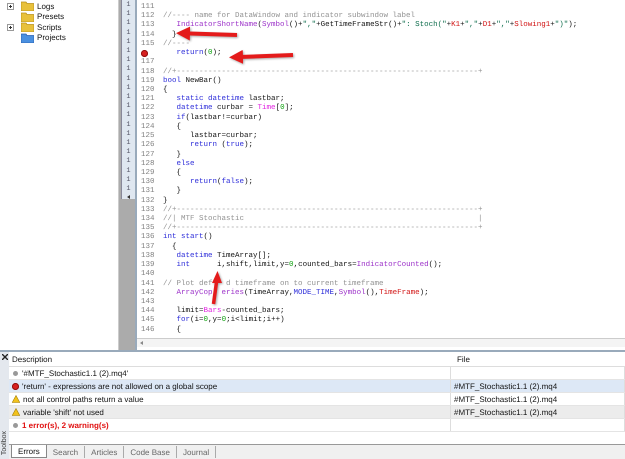  I want to click on message-text: variable 'shift' not used, so click(63, 412).